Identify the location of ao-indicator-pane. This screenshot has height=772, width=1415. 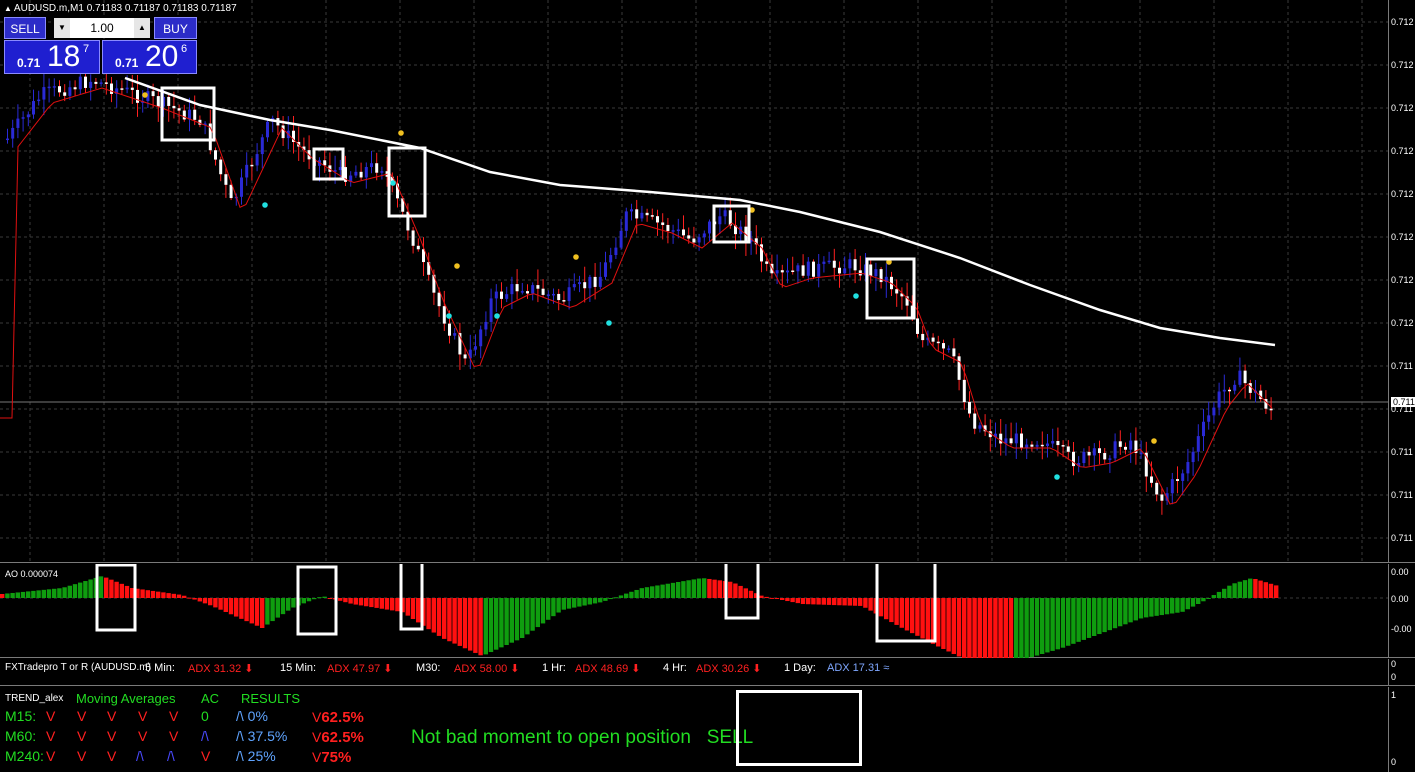
(694, 611).